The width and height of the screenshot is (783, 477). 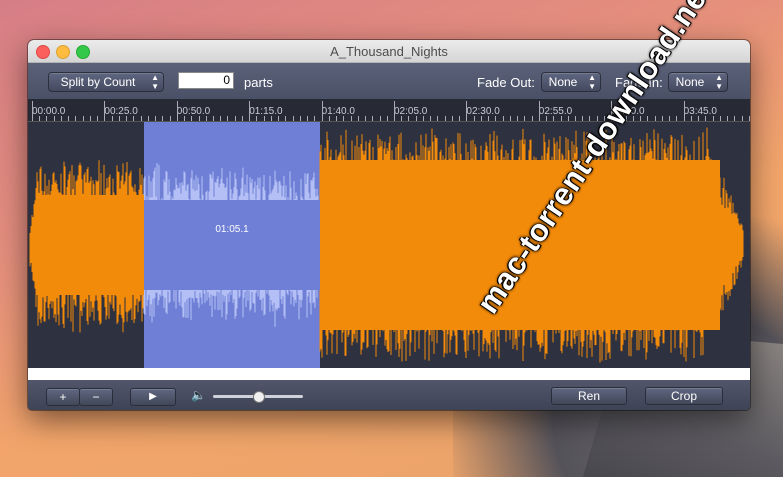 I want to click on fade-out-label: Fade Out:, so click(x=506, y=82).